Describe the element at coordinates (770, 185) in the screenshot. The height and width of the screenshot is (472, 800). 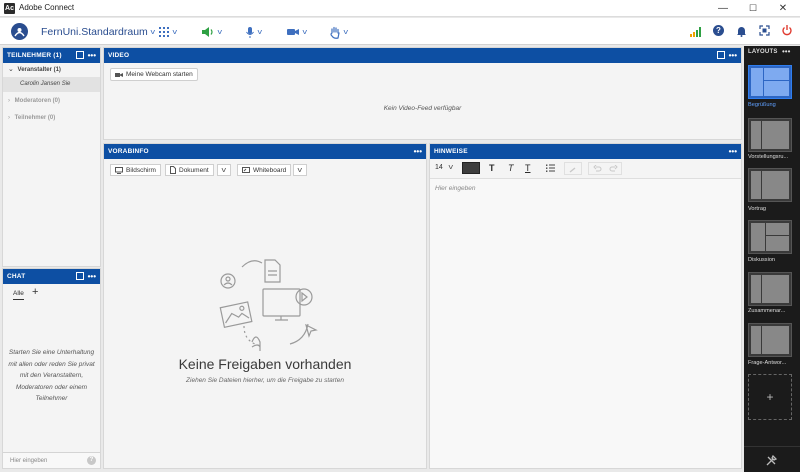
I see `layout-thumb-vortrag` at that location.